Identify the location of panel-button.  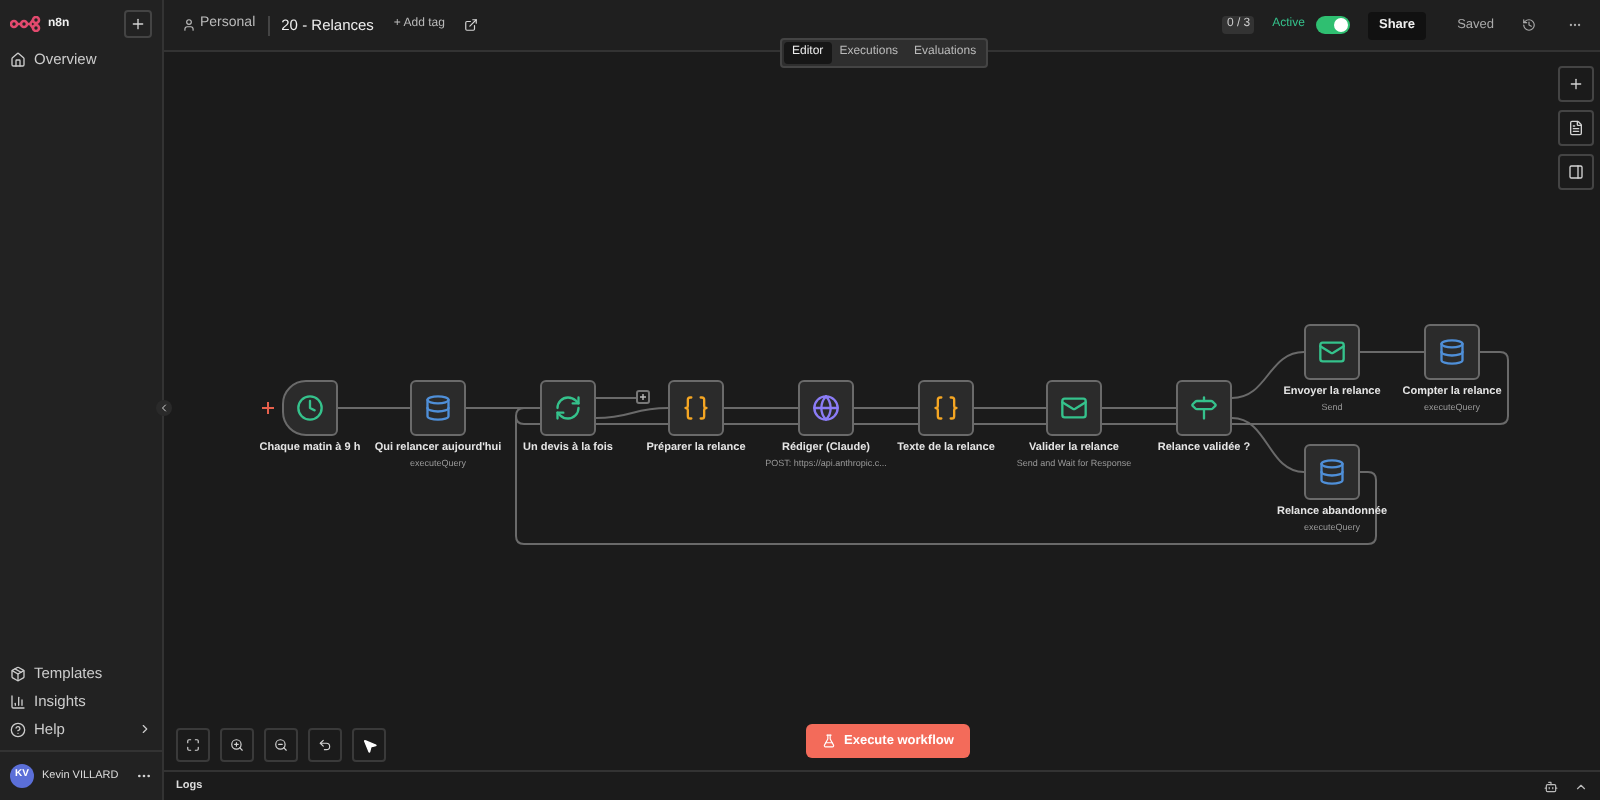
(1576, 172).